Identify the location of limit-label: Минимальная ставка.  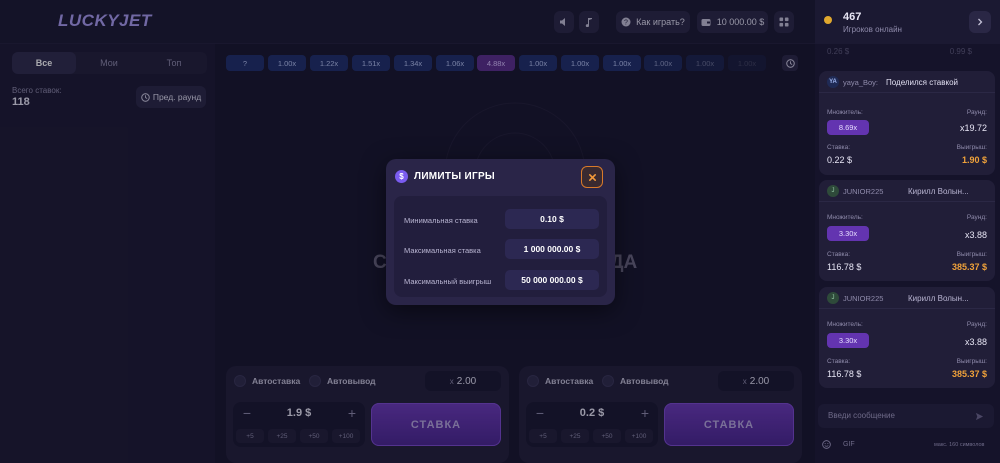
(441, 220).